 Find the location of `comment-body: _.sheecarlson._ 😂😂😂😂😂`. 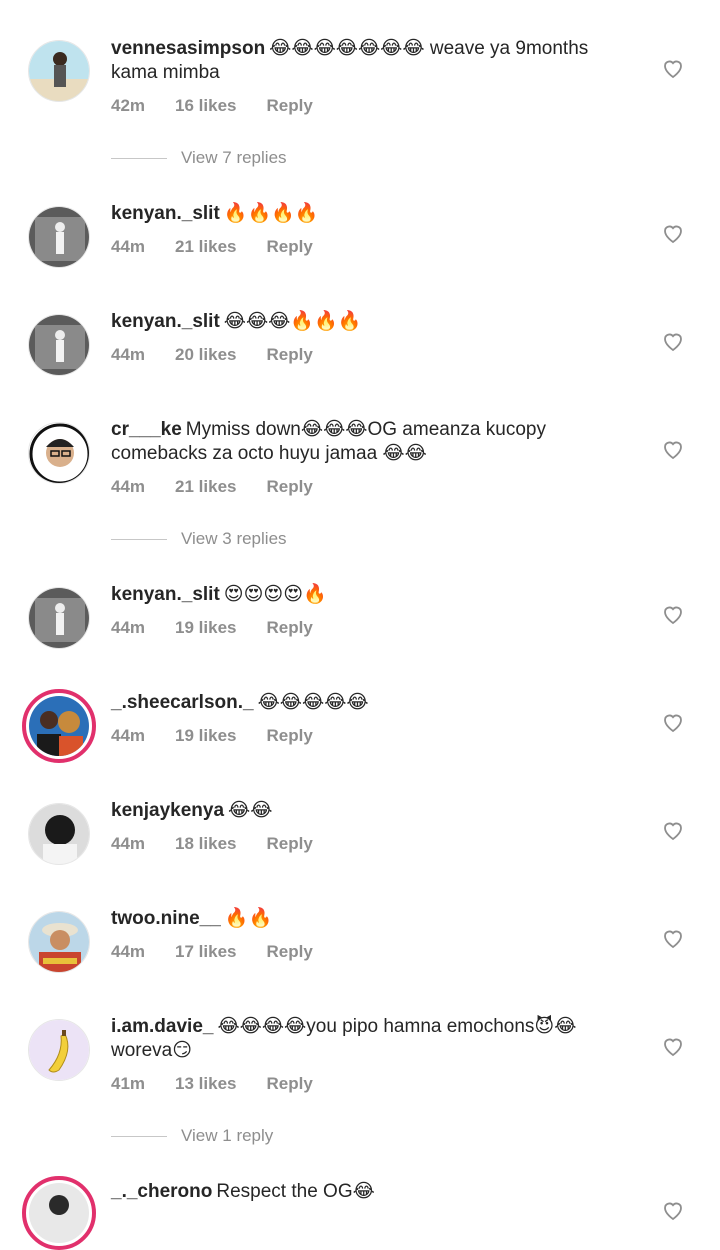

comment-body: _.sheecarlson._ 😂😂😂😂😂 is located at coordinates (371, 703).